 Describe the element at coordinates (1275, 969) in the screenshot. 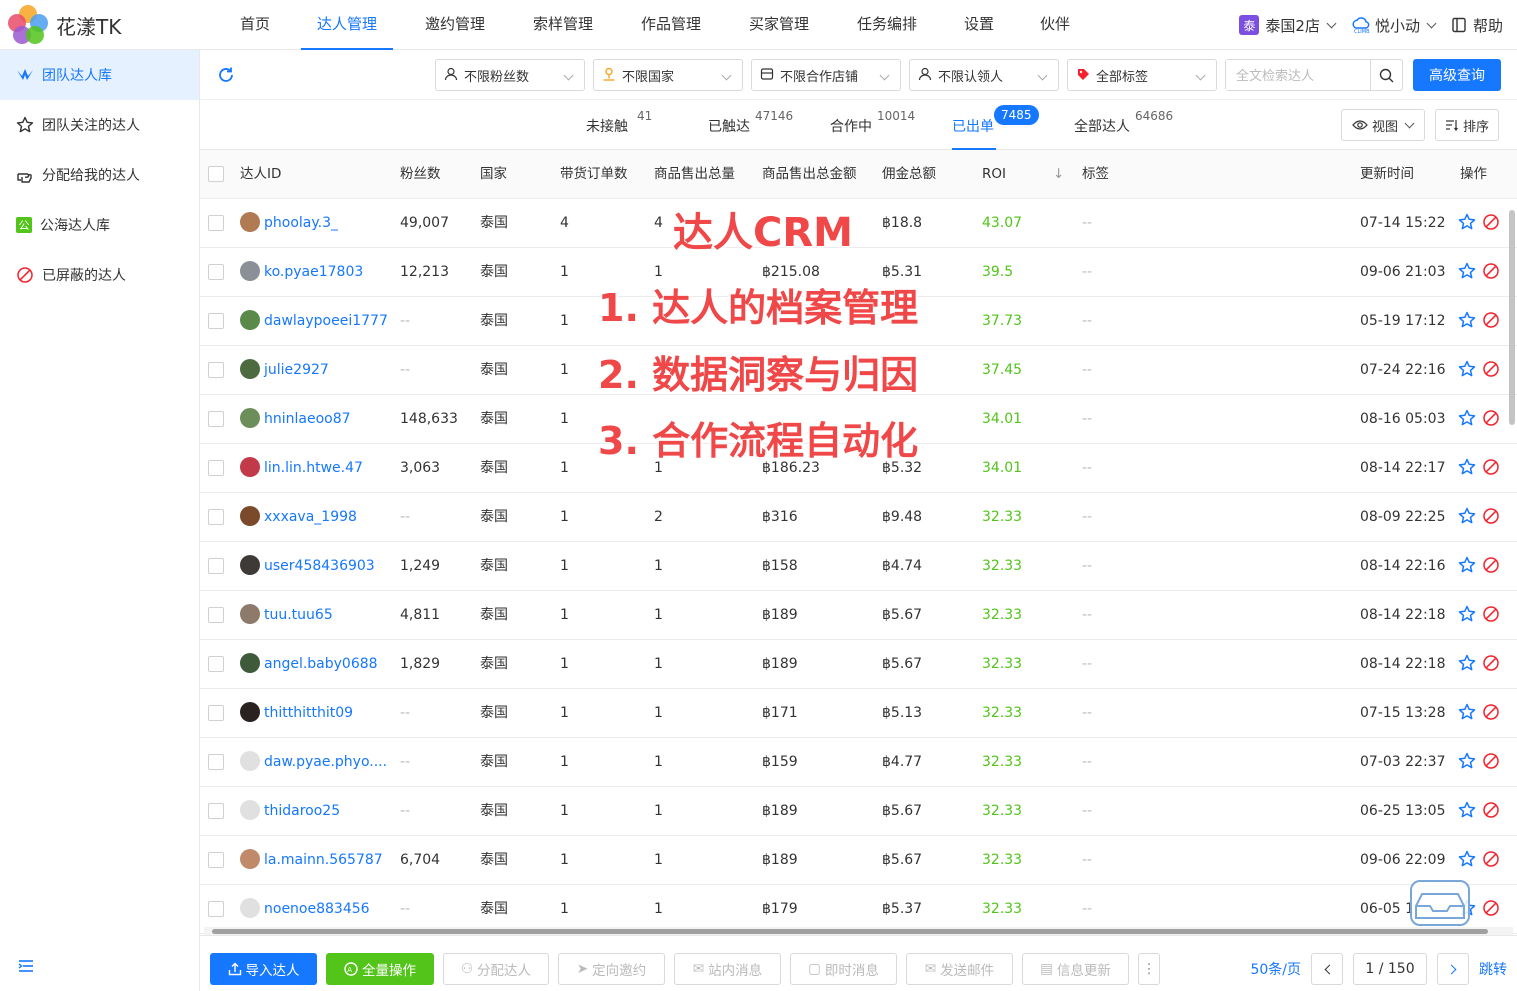

I see `page-size-select: 50条/页` at that location.